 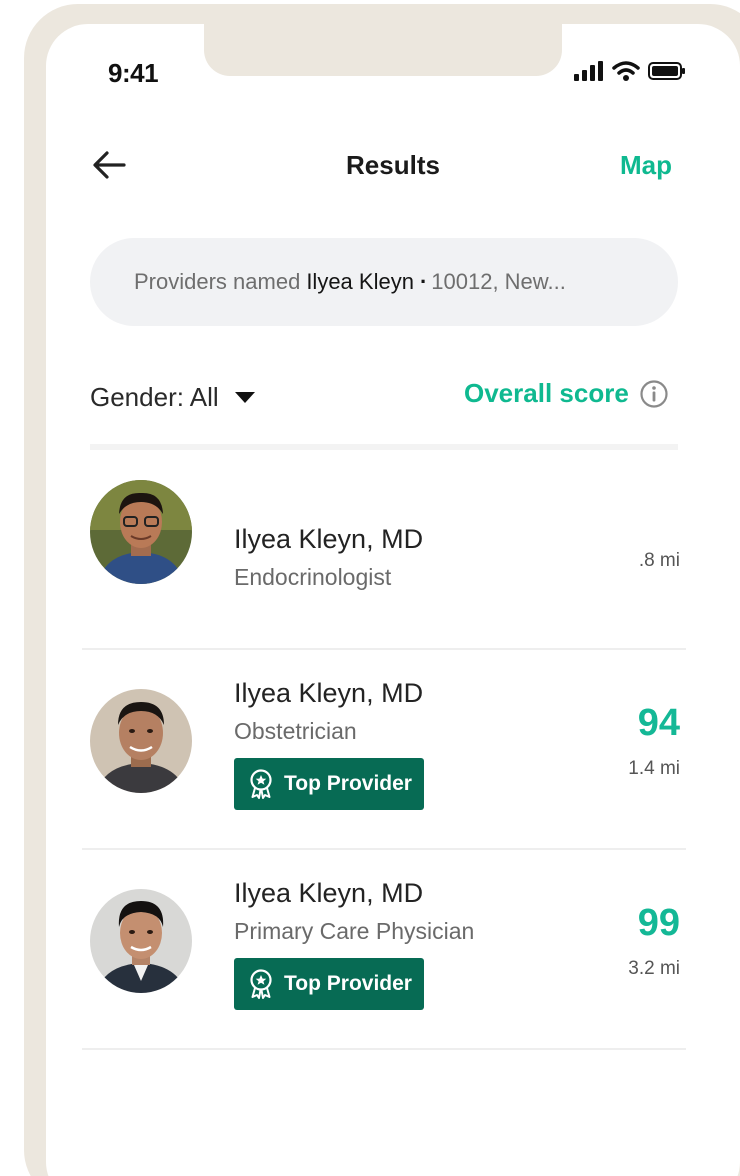 I want to click on gender-filter-label: Gender: All, so click(x=154, y=397).